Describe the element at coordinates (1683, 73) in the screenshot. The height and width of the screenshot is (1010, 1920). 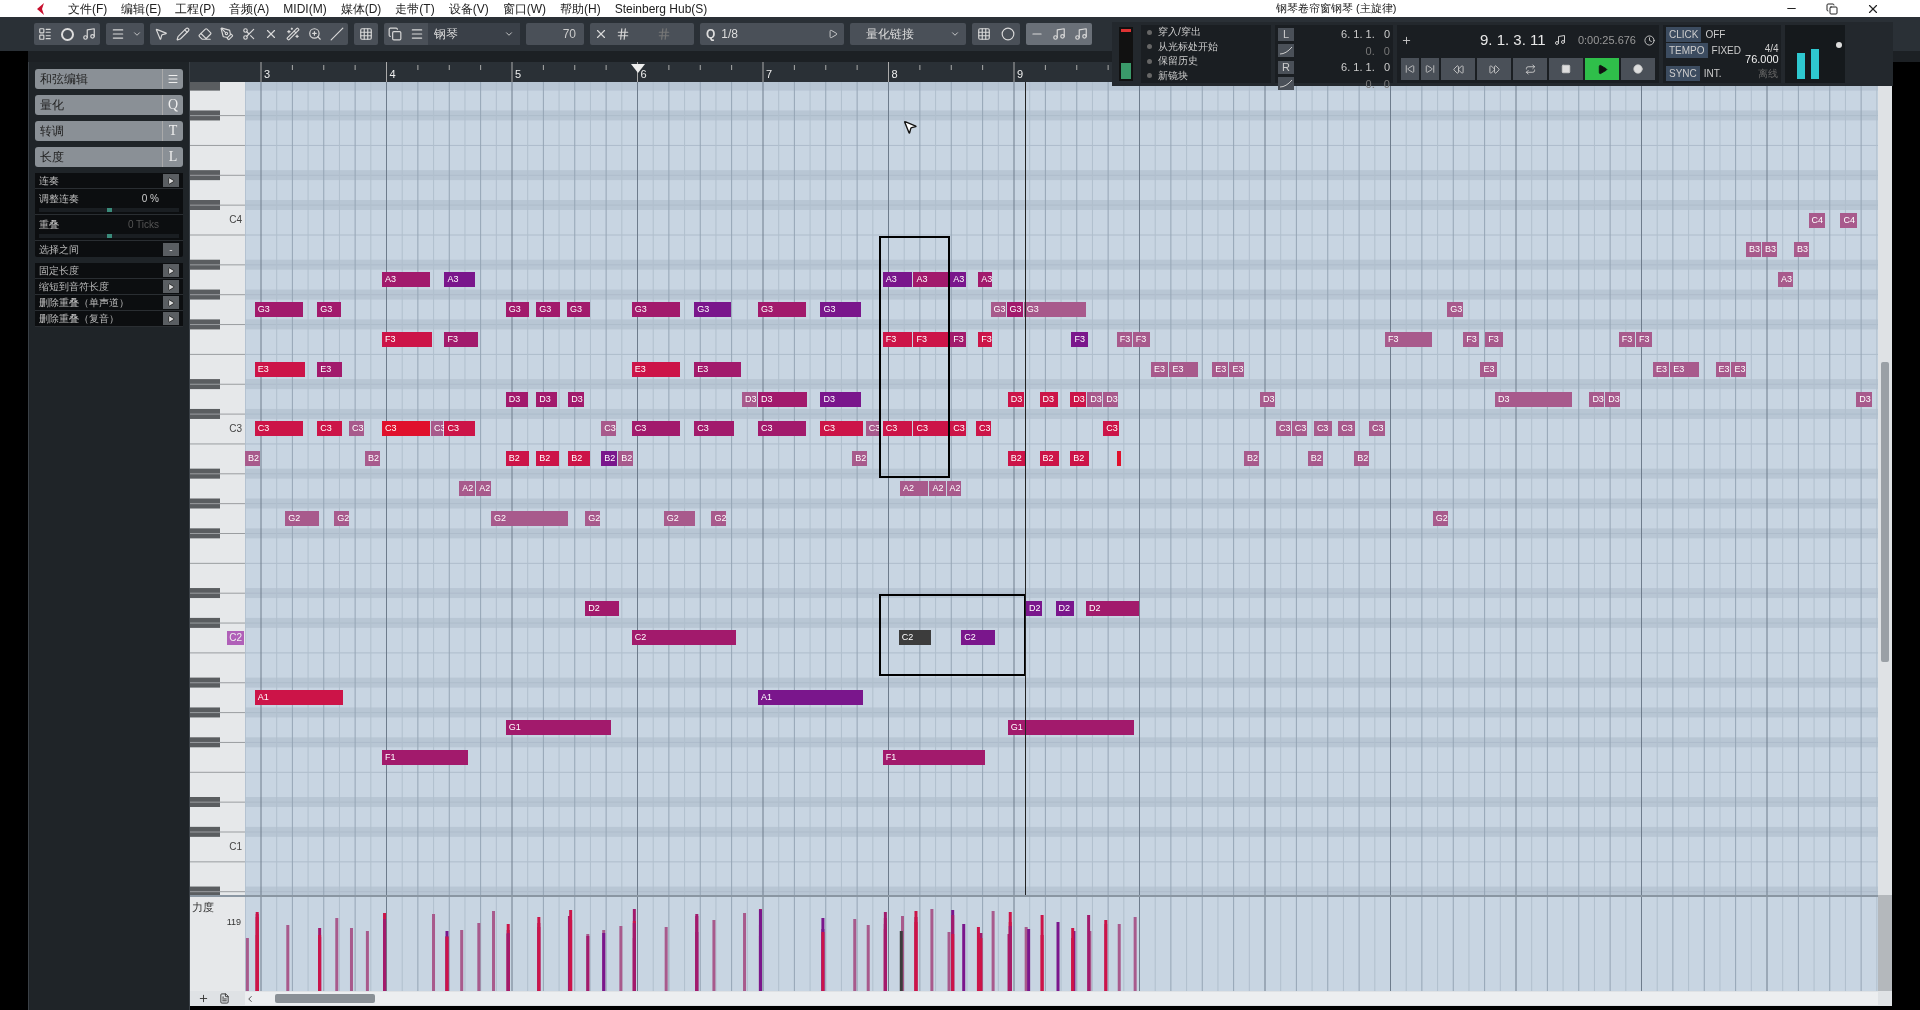
I see `sync-button: SYNC` at that location.